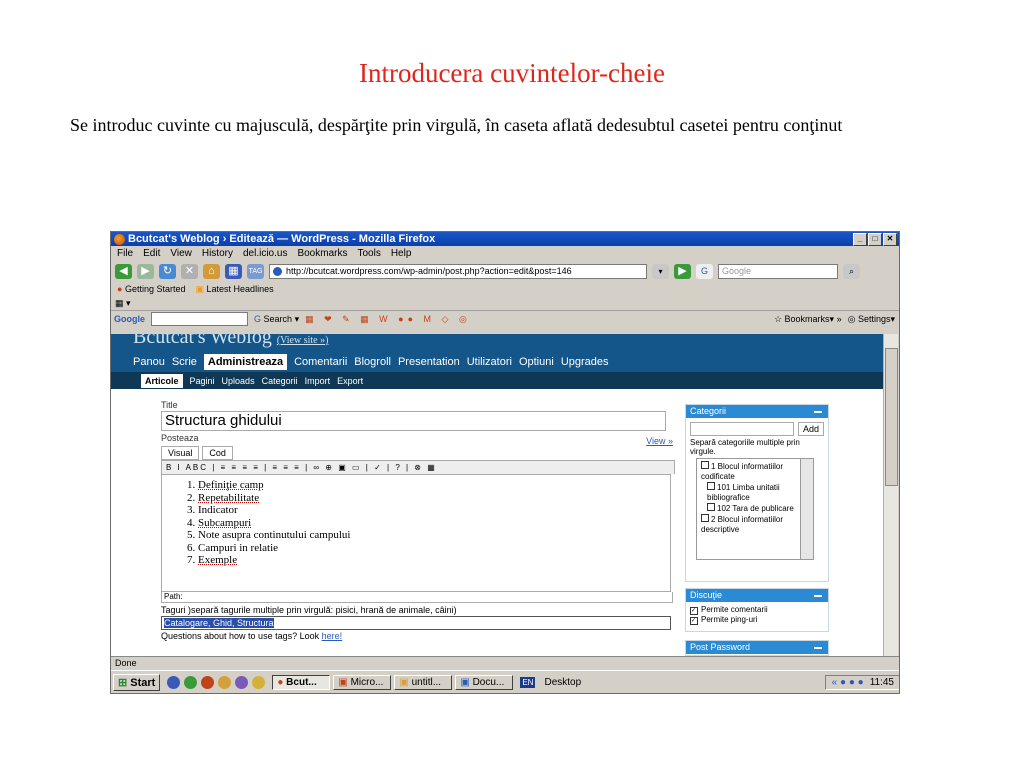 The width and height of the screenshot is (1024, 768). What do you see at coordinates (755, 508) in the screenshot?
I see `category-item: 102 Tara de publicare` at bounding box center [755, 508].